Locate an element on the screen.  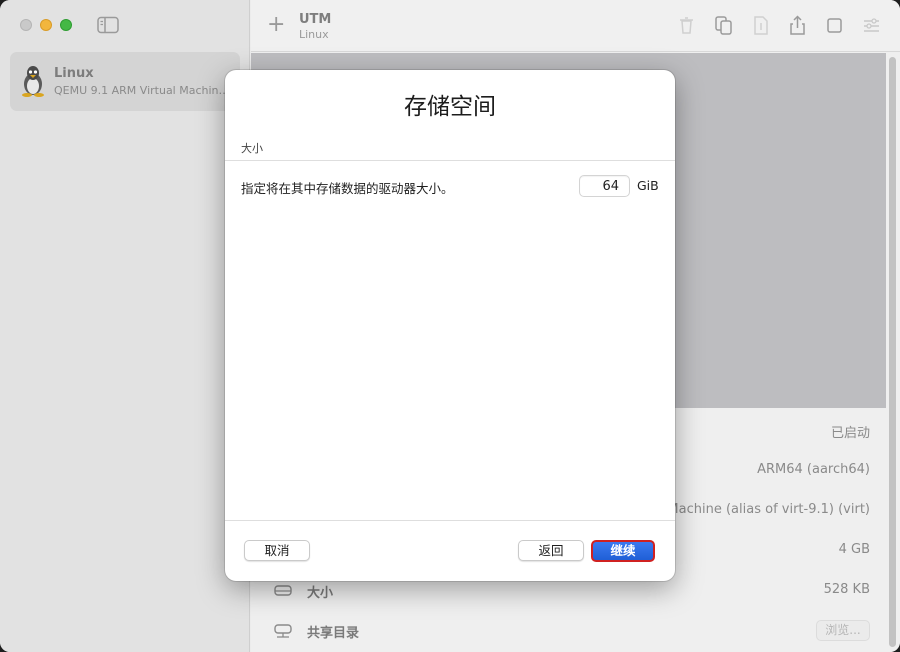
scrollbar-thumb is located at coordinates (892, 352).